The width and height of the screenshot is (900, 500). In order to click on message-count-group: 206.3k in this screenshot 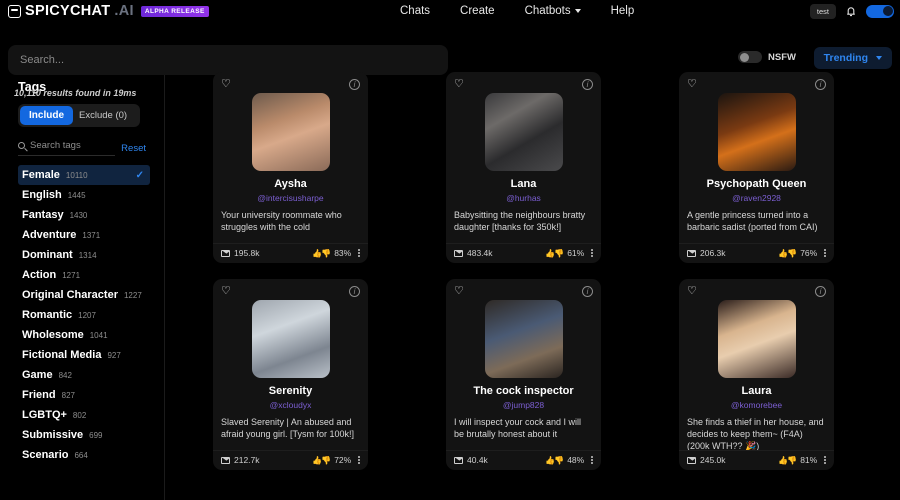, I will do `click(706, 253)`.